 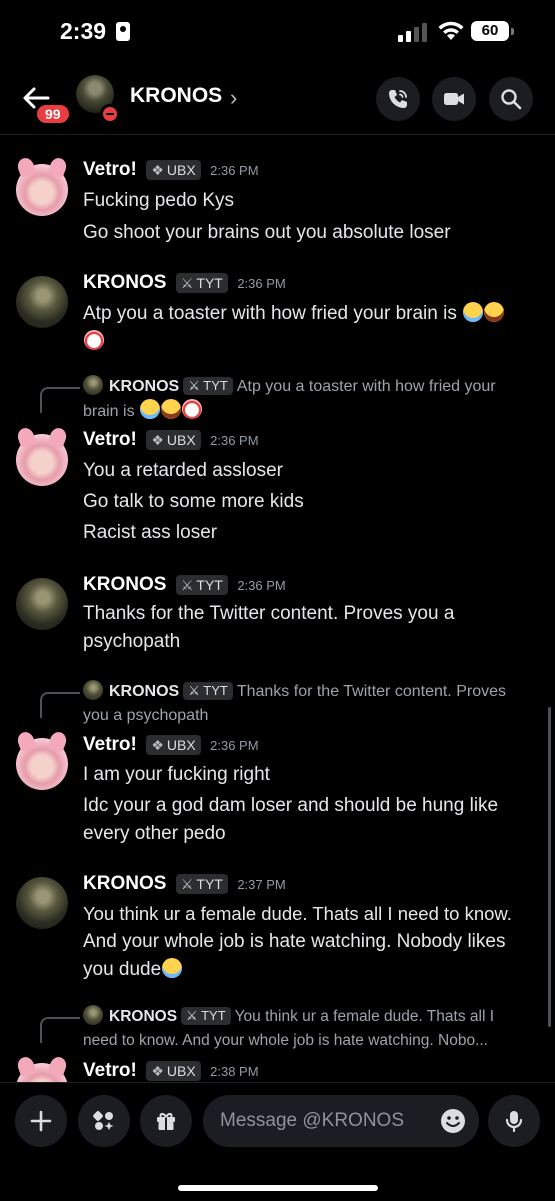 I want to click on plus-icon, so click(x=41, y=1121).